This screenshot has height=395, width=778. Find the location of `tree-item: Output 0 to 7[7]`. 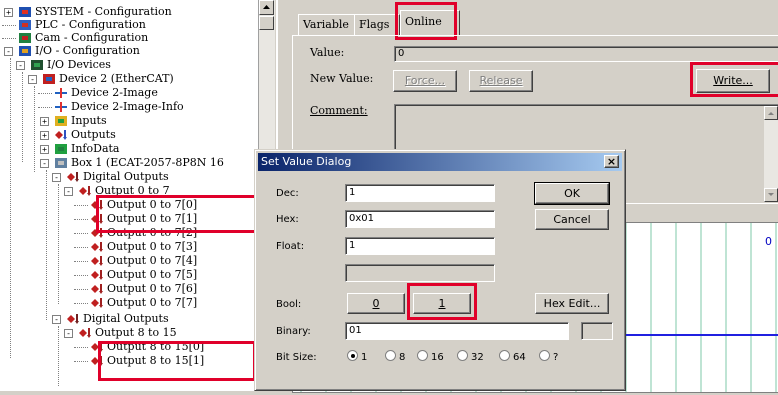

tree-item: Output 0 to 7[7] is located at coordinates (143, 303).